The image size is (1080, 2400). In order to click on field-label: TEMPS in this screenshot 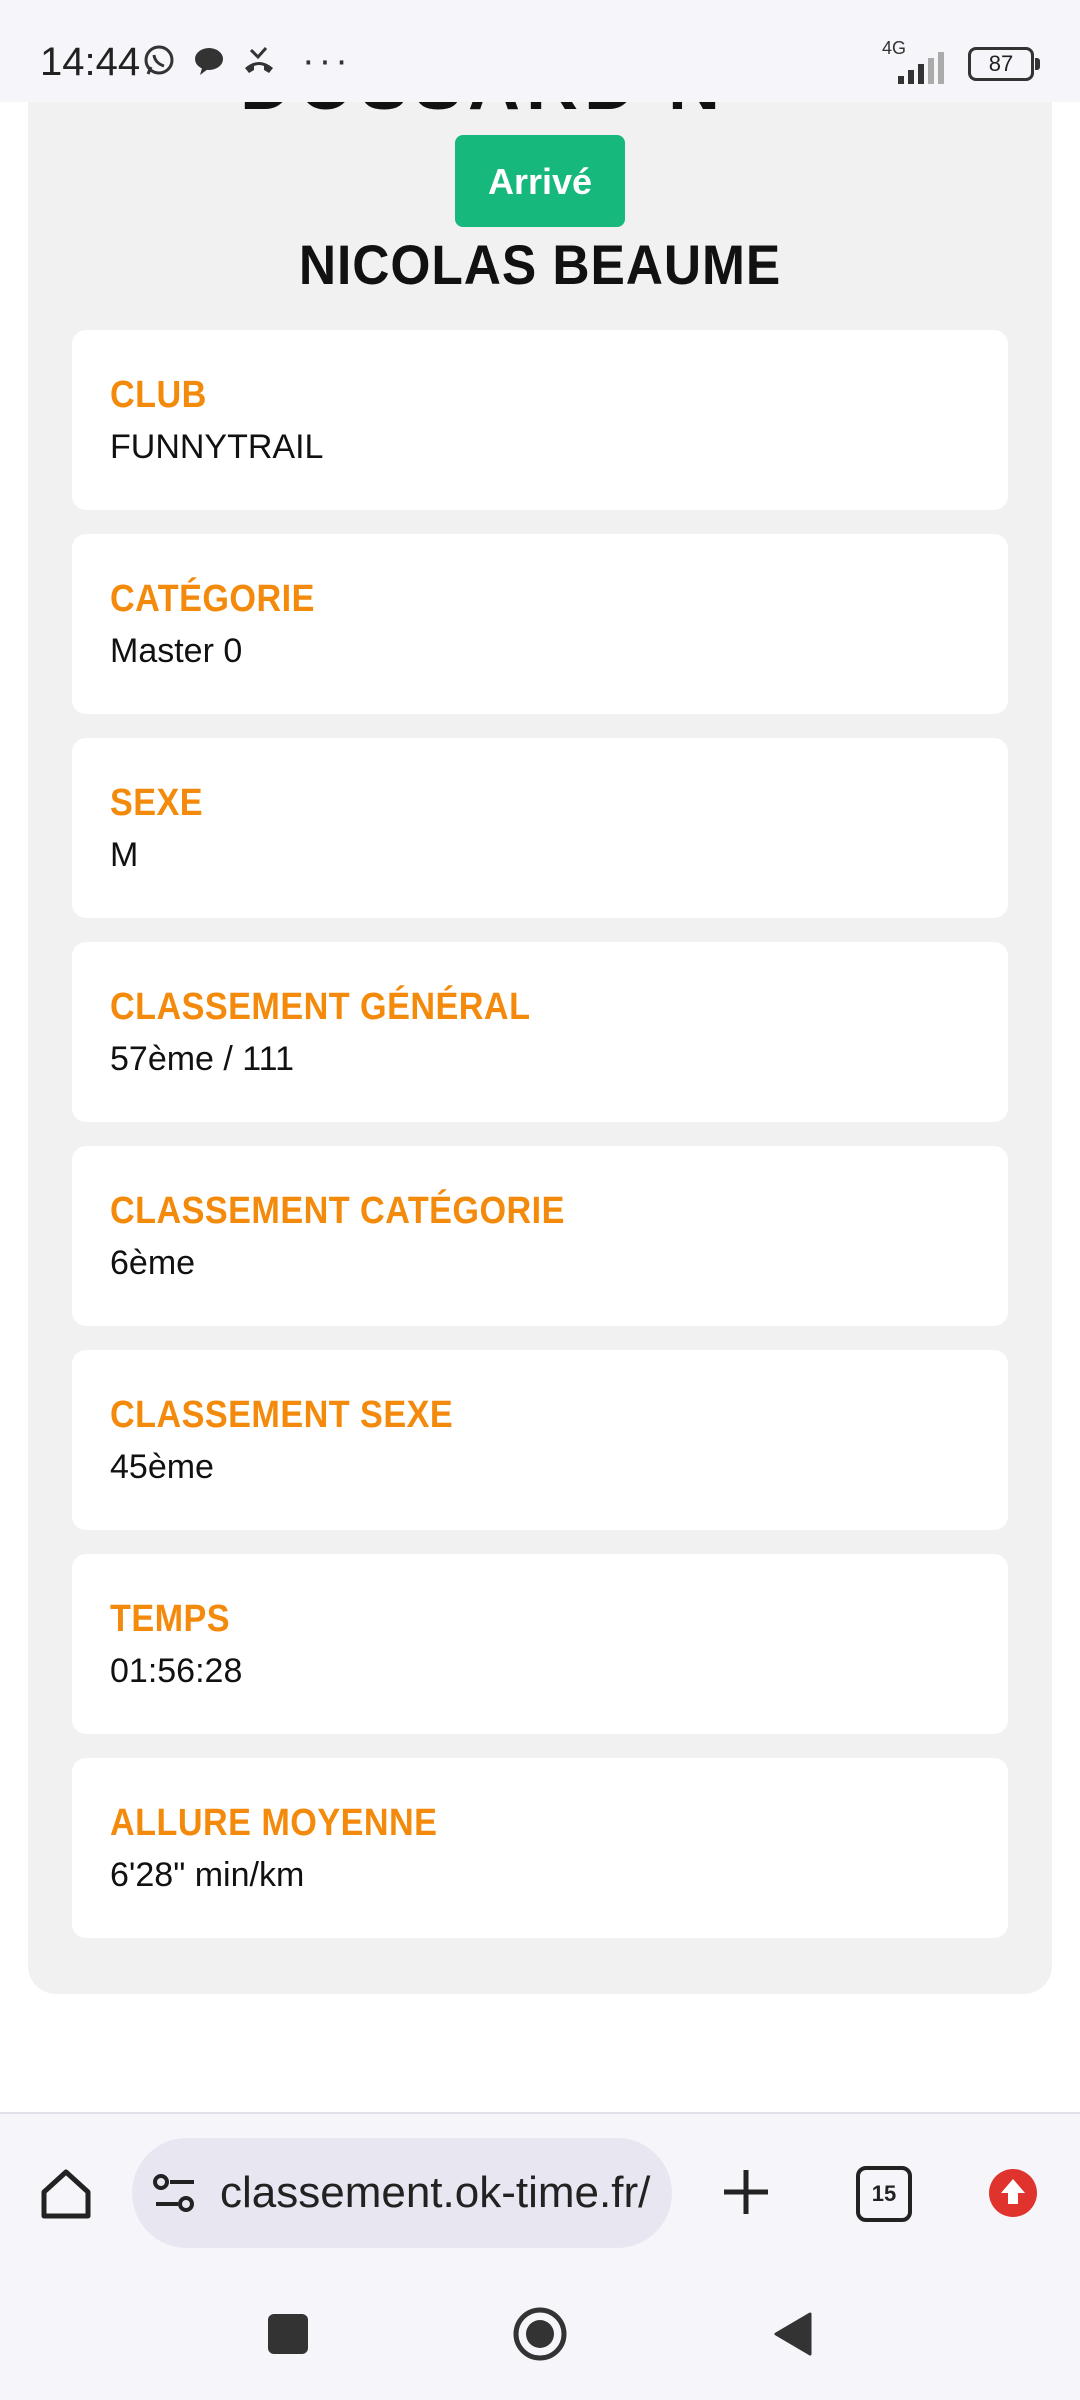, I will do `click(170, 1619)`.